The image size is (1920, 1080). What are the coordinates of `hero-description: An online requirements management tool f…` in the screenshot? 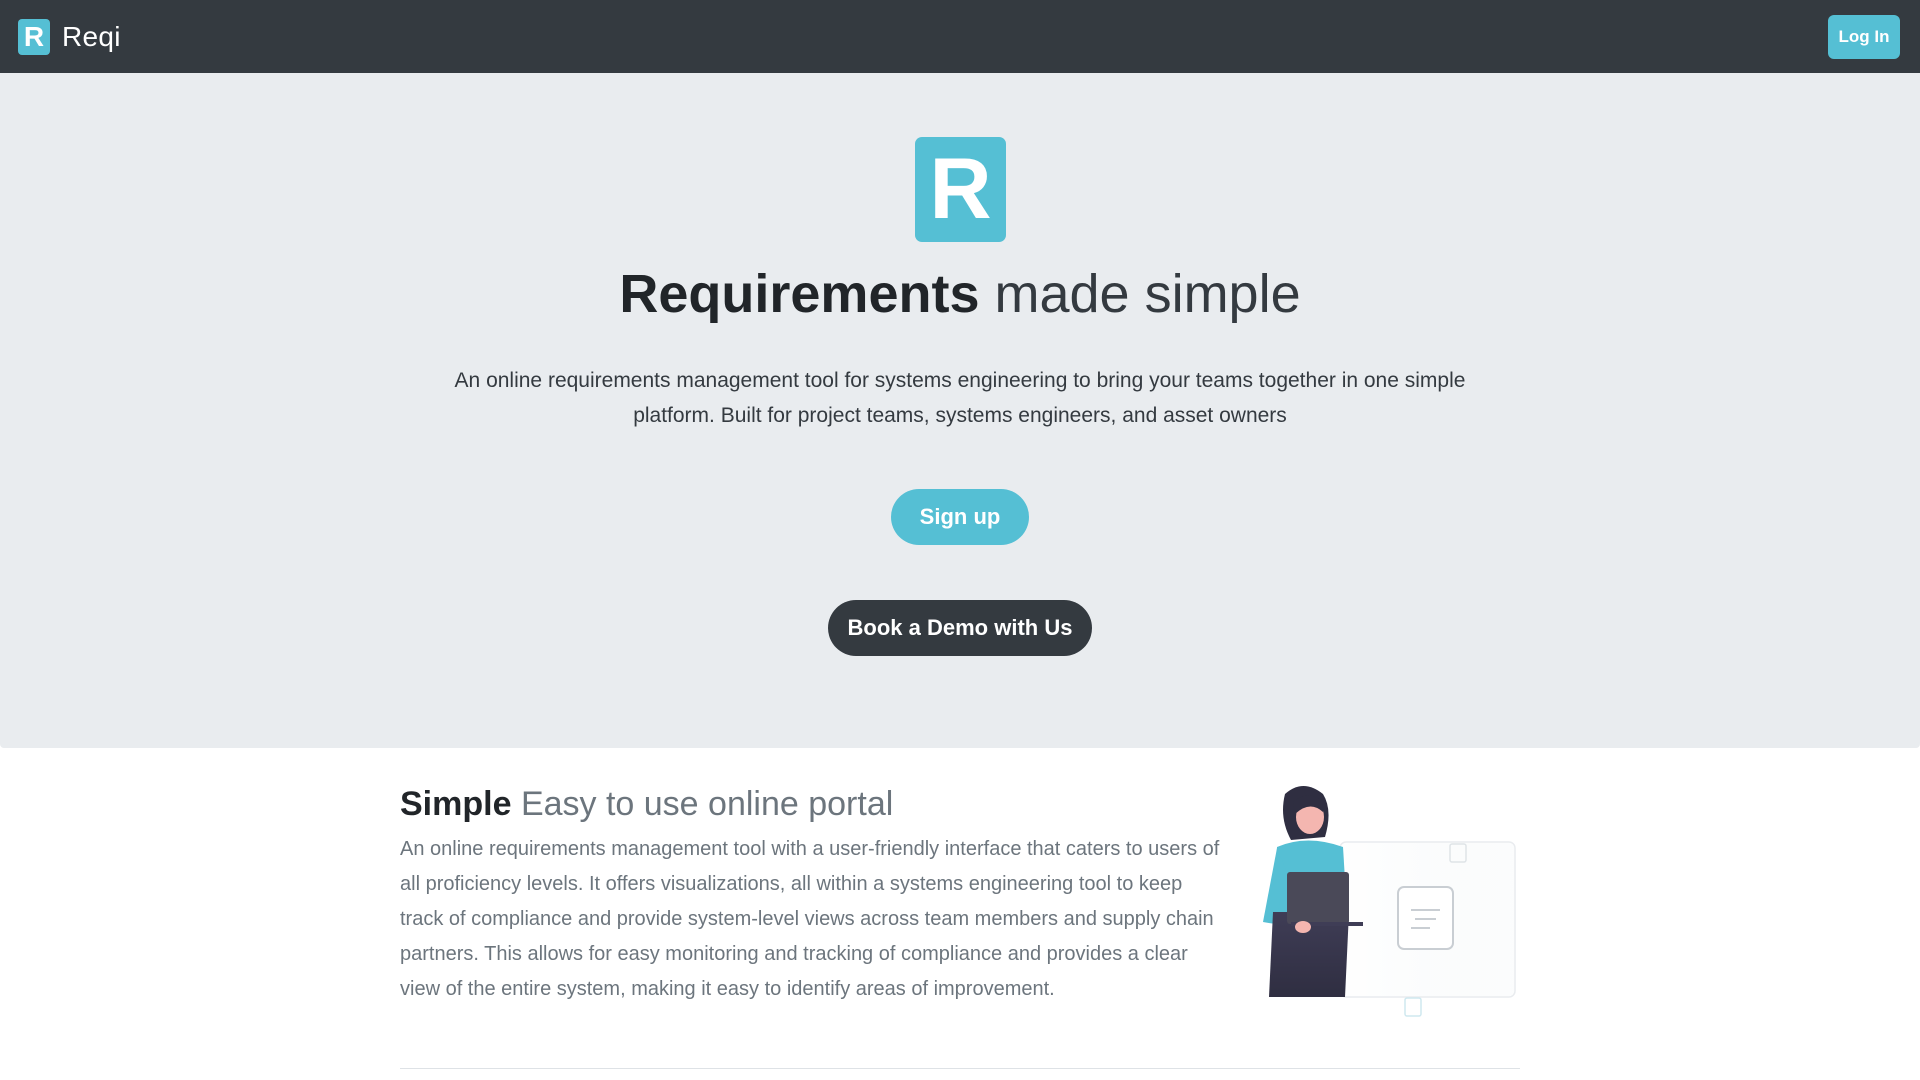 It's located at (960, 398).